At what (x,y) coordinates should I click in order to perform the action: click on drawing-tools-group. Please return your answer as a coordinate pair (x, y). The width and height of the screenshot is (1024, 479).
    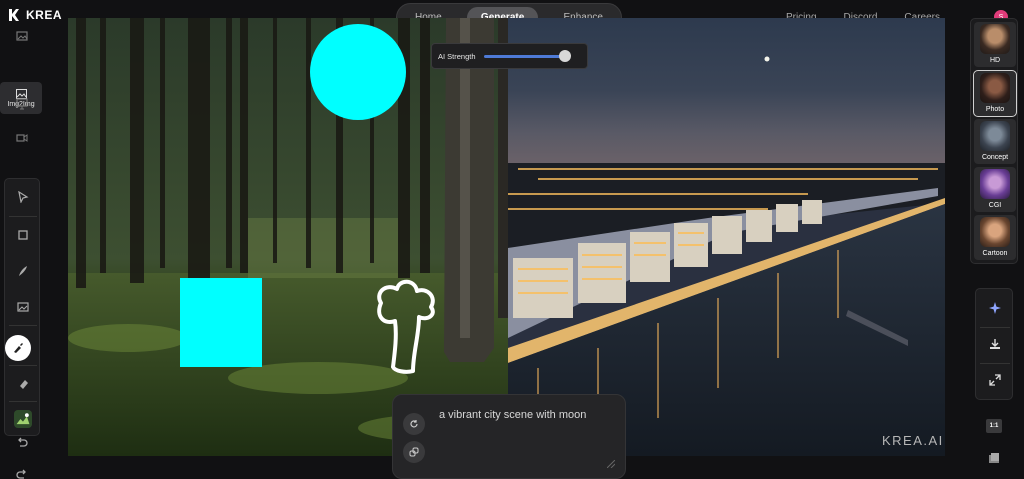
    Looking at the image, I should click on (22, 307).